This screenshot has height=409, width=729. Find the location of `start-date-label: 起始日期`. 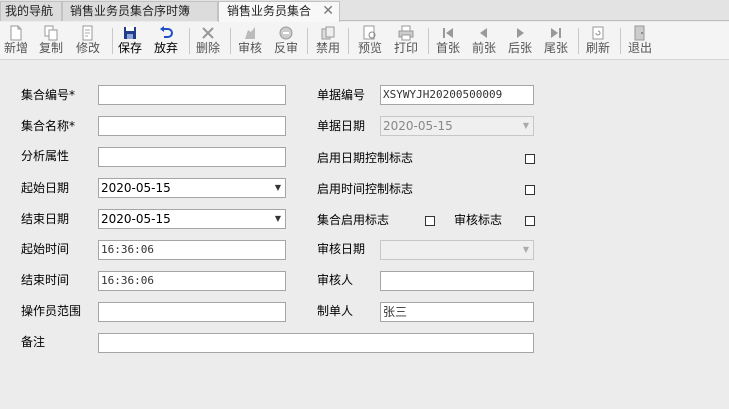

start-date-label: 起始日期 is located at coordinates (45, 188).